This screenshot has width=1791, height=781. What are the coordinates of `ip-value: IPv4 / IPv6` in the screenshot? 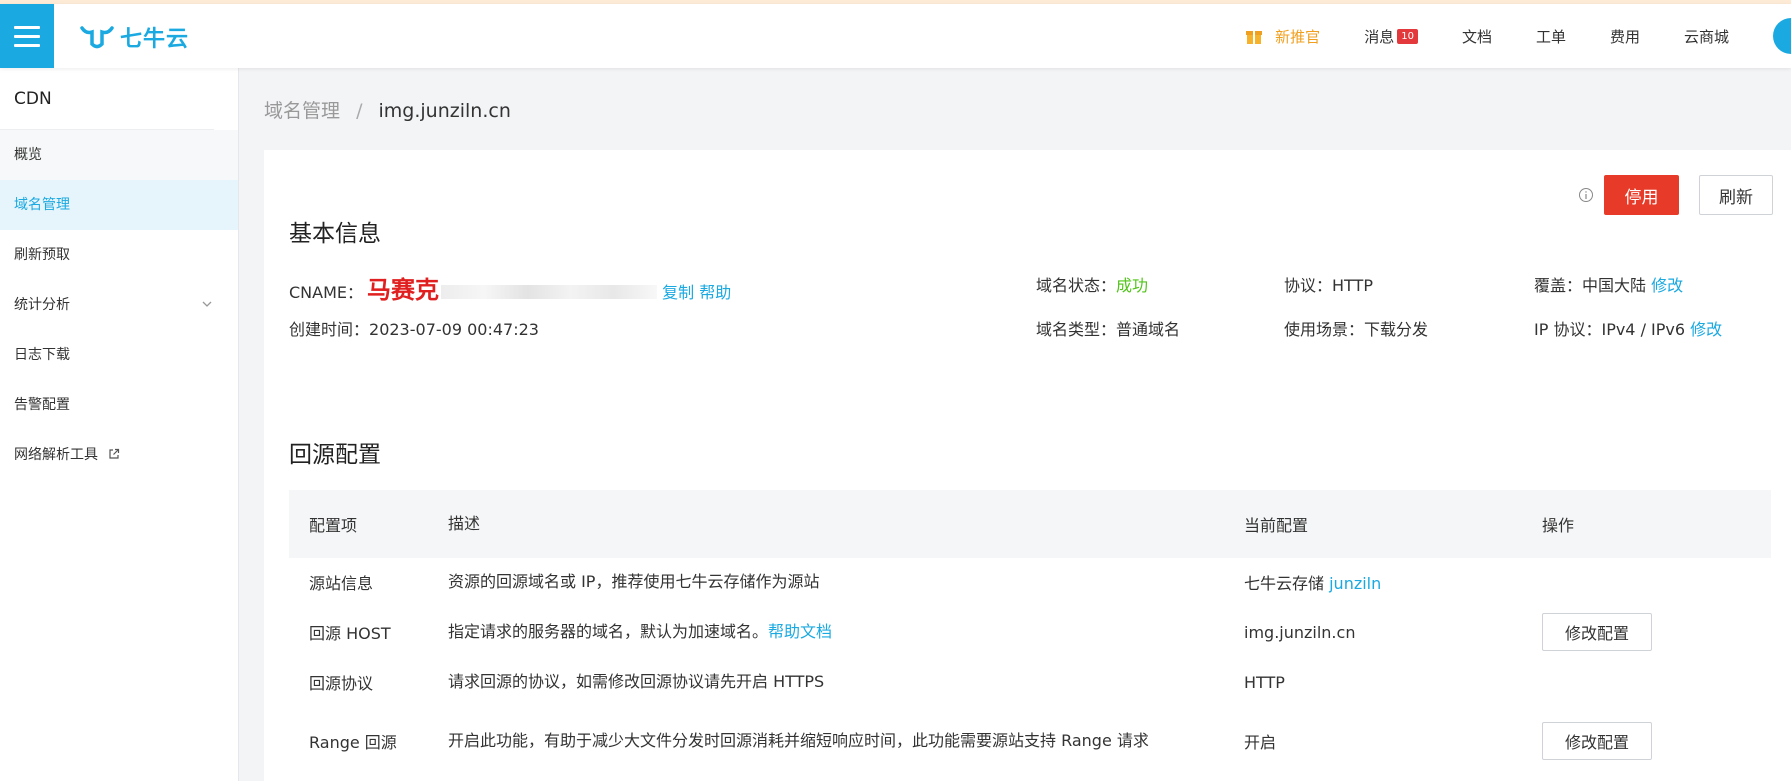 It's located at (1643, 329).